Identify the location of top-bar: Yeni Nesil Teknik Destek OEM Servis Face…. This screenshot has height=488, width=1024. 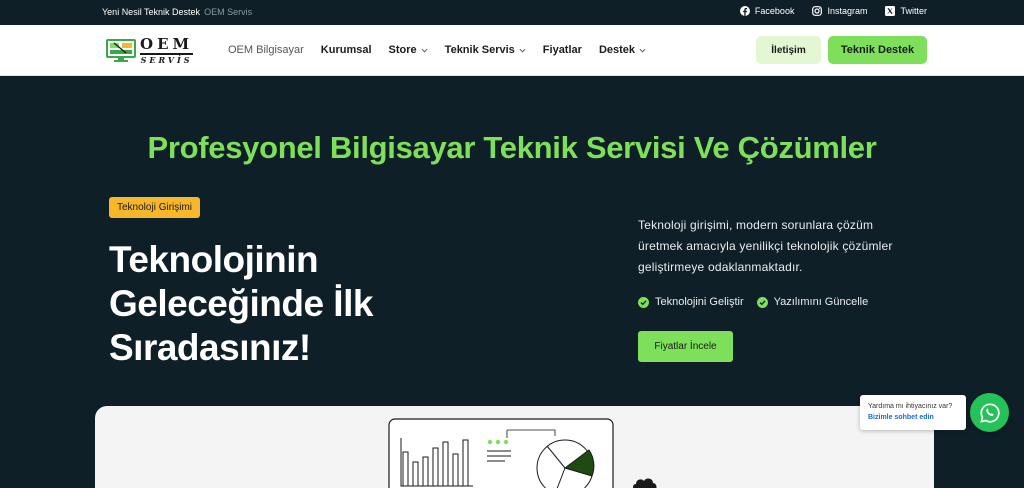
(512, 12).